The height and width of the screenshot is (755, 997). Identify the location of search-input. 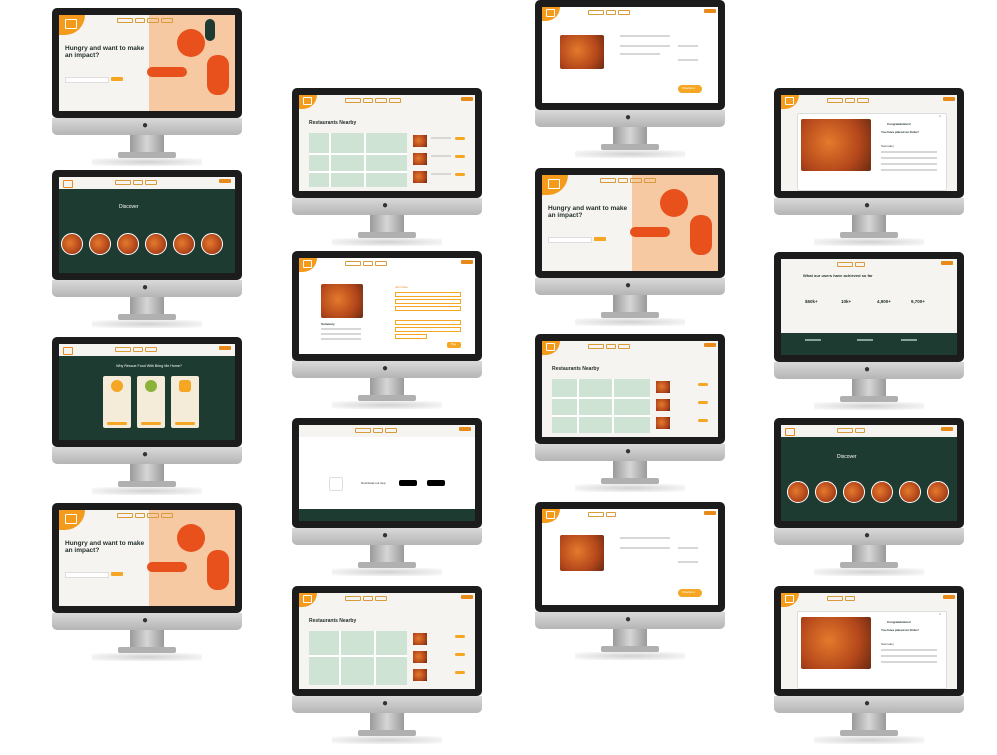
(87, 575).